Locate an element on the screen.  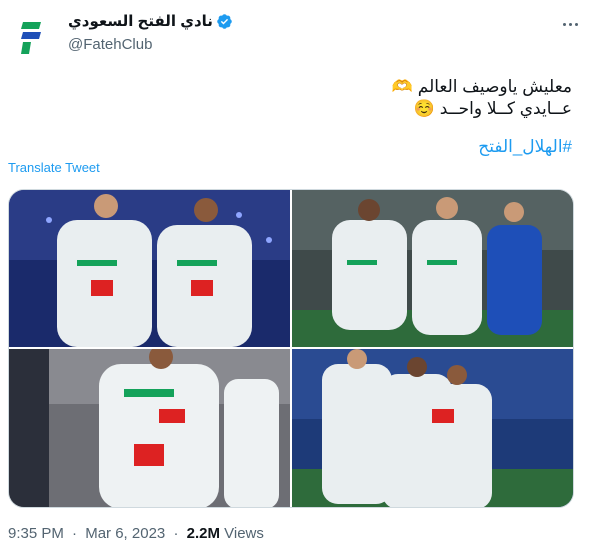
tweet-meta: 9:35 PM · Mar 6, 2023 · 2.2M Views is located at coordinates (136, 533).